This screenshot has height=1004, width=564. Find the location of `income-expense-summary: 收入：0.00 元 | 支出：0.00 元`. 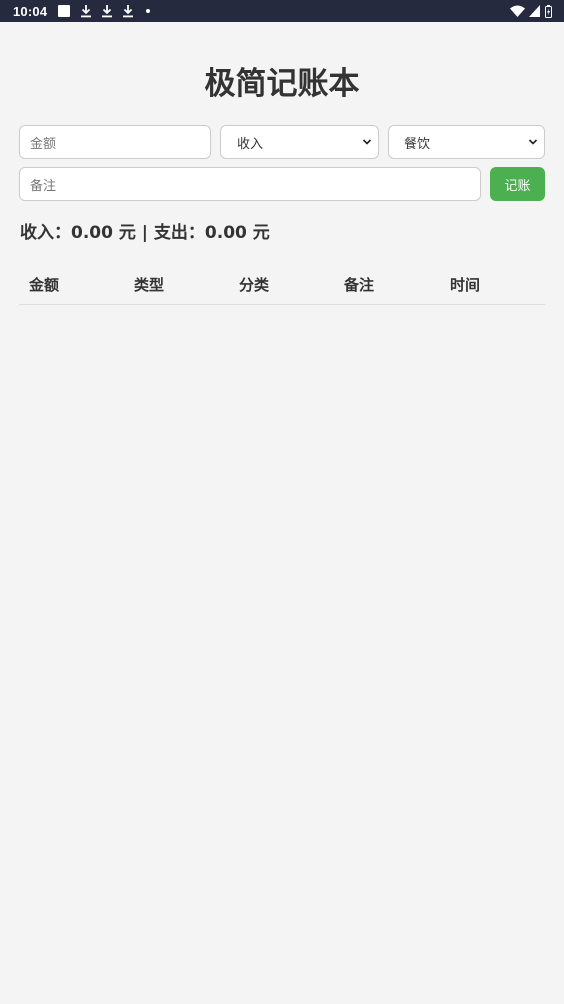

income-expense-summary: 收入：0.00 元 | 支出：0.00 元 is located at coordinates (145, 233).